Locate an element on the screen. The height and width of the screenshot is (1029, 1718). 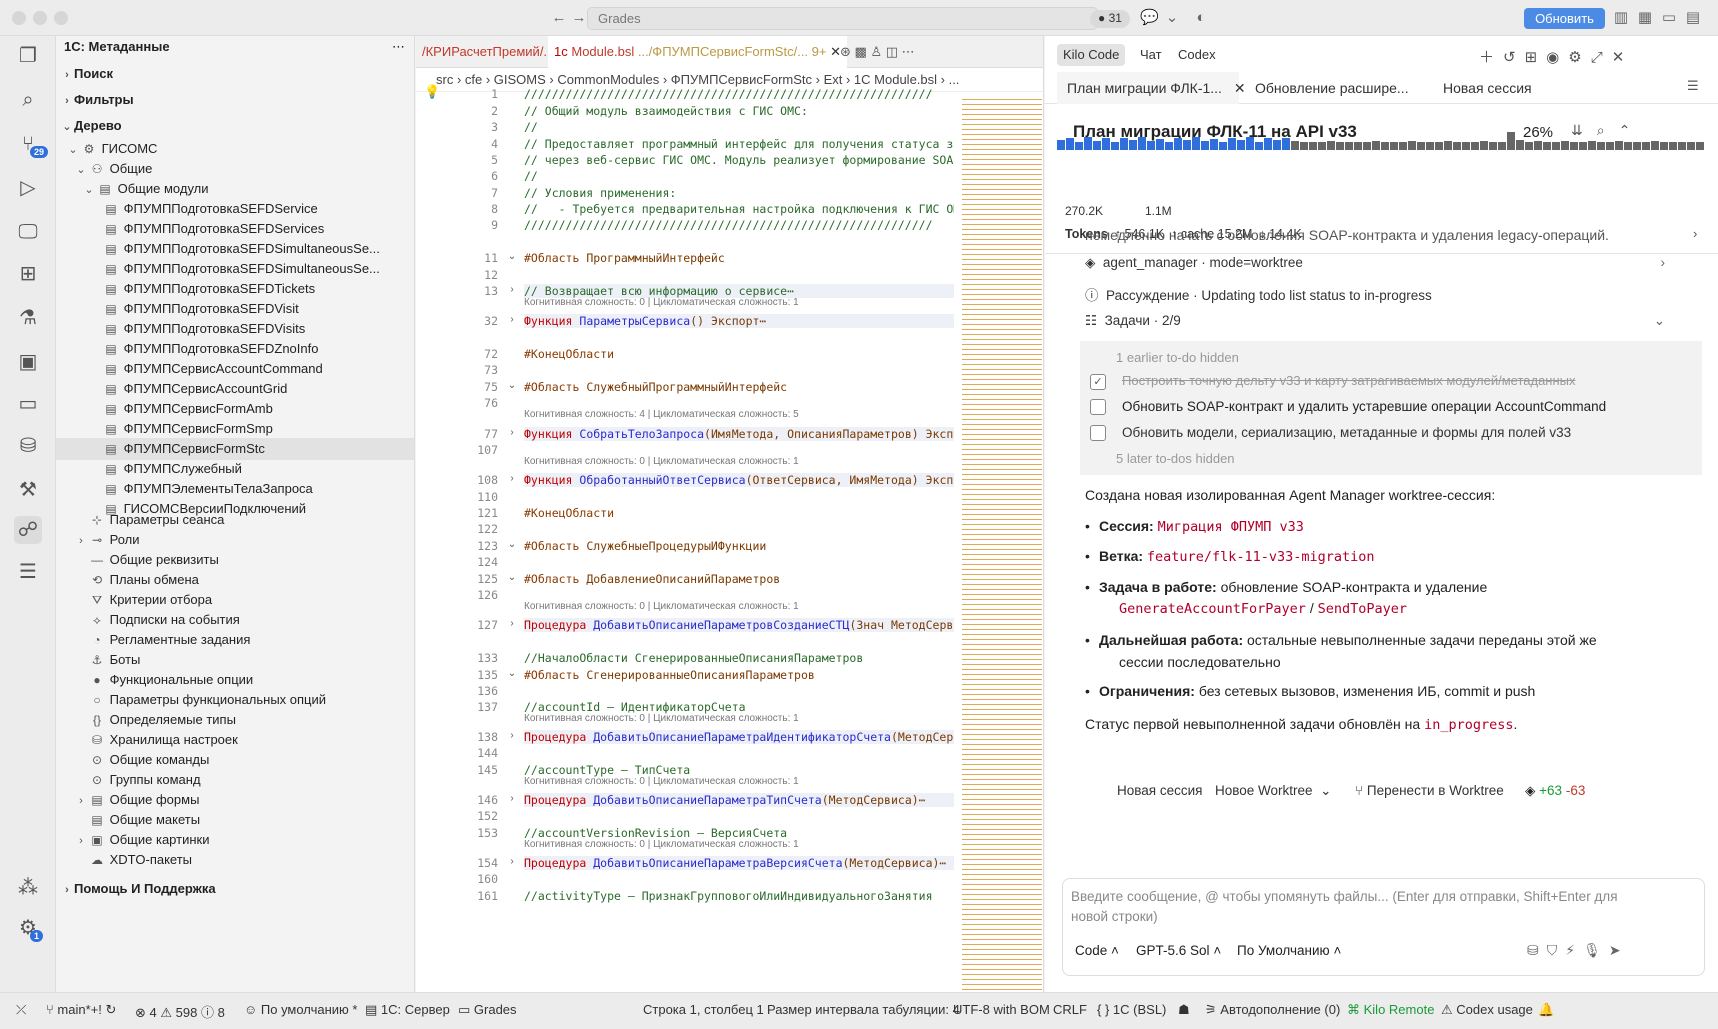
move-worktree-button: ⑂ Перенести в Worktree is located at coordinates (1429, 790).